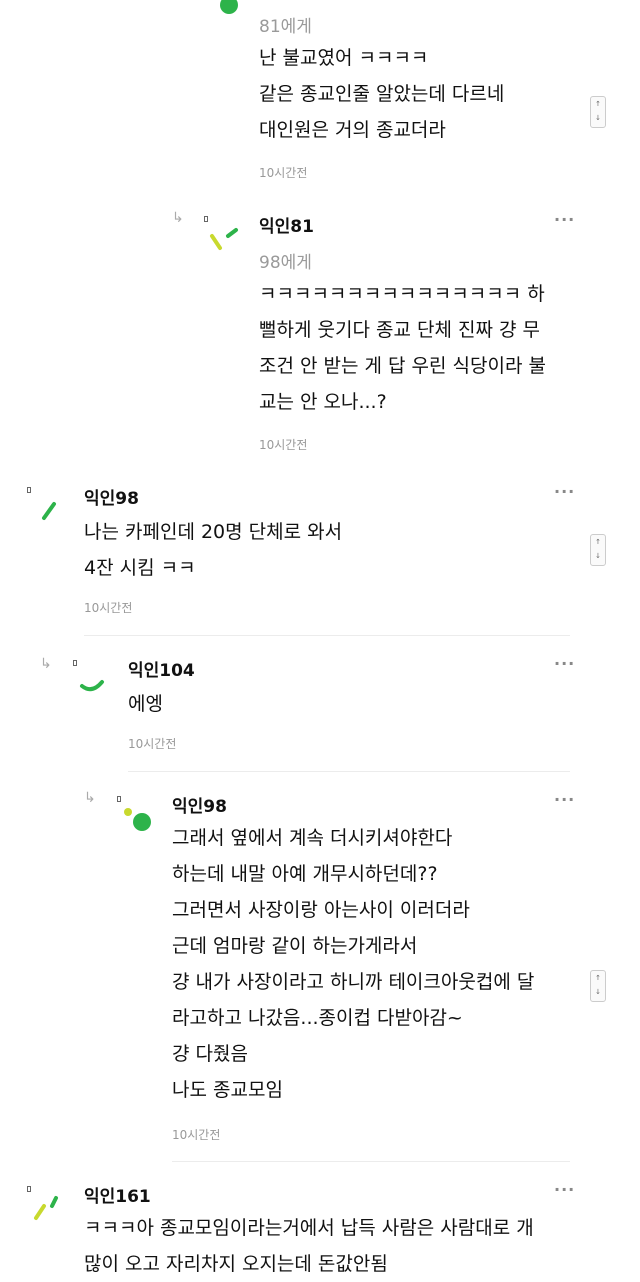 The height and width of the screenshot is (1282, 640). I want to click on mention-label: 98에게, so click(285, 263).